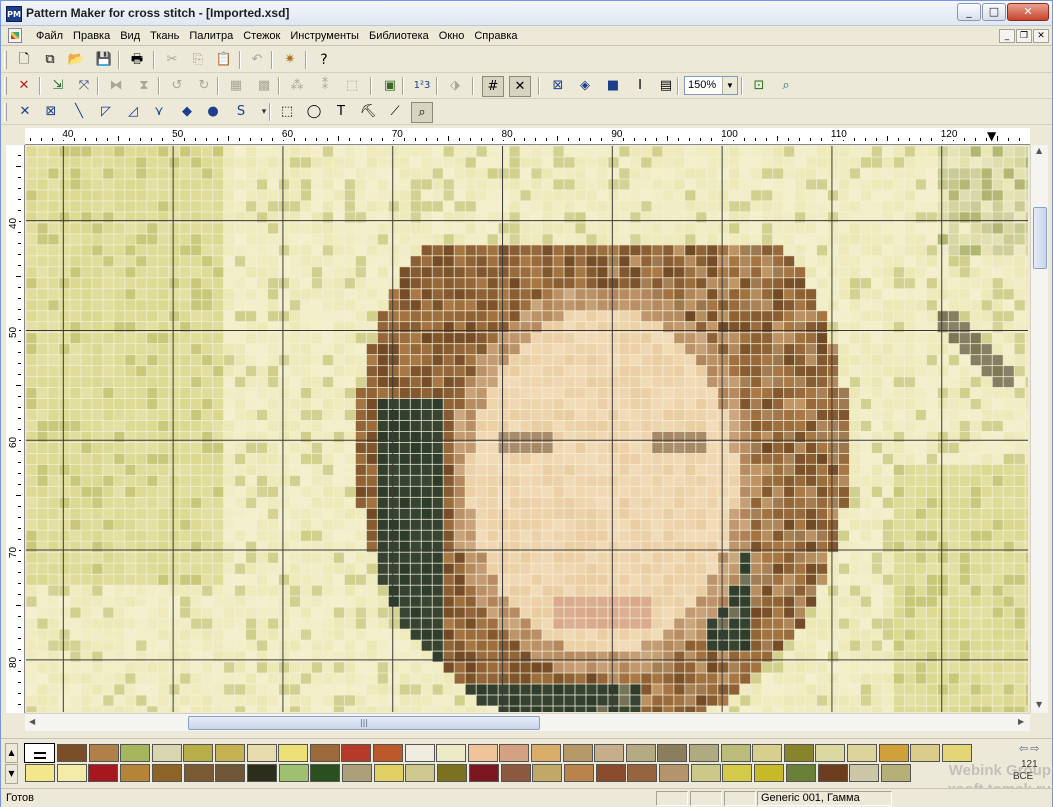 Image resolution: width=1053 pixels, height=807 pixels. What do you see at coordinates (236, 86) in the screenshot?
I see `grid-select-icon: ▦` at bounding box center [236, 86].